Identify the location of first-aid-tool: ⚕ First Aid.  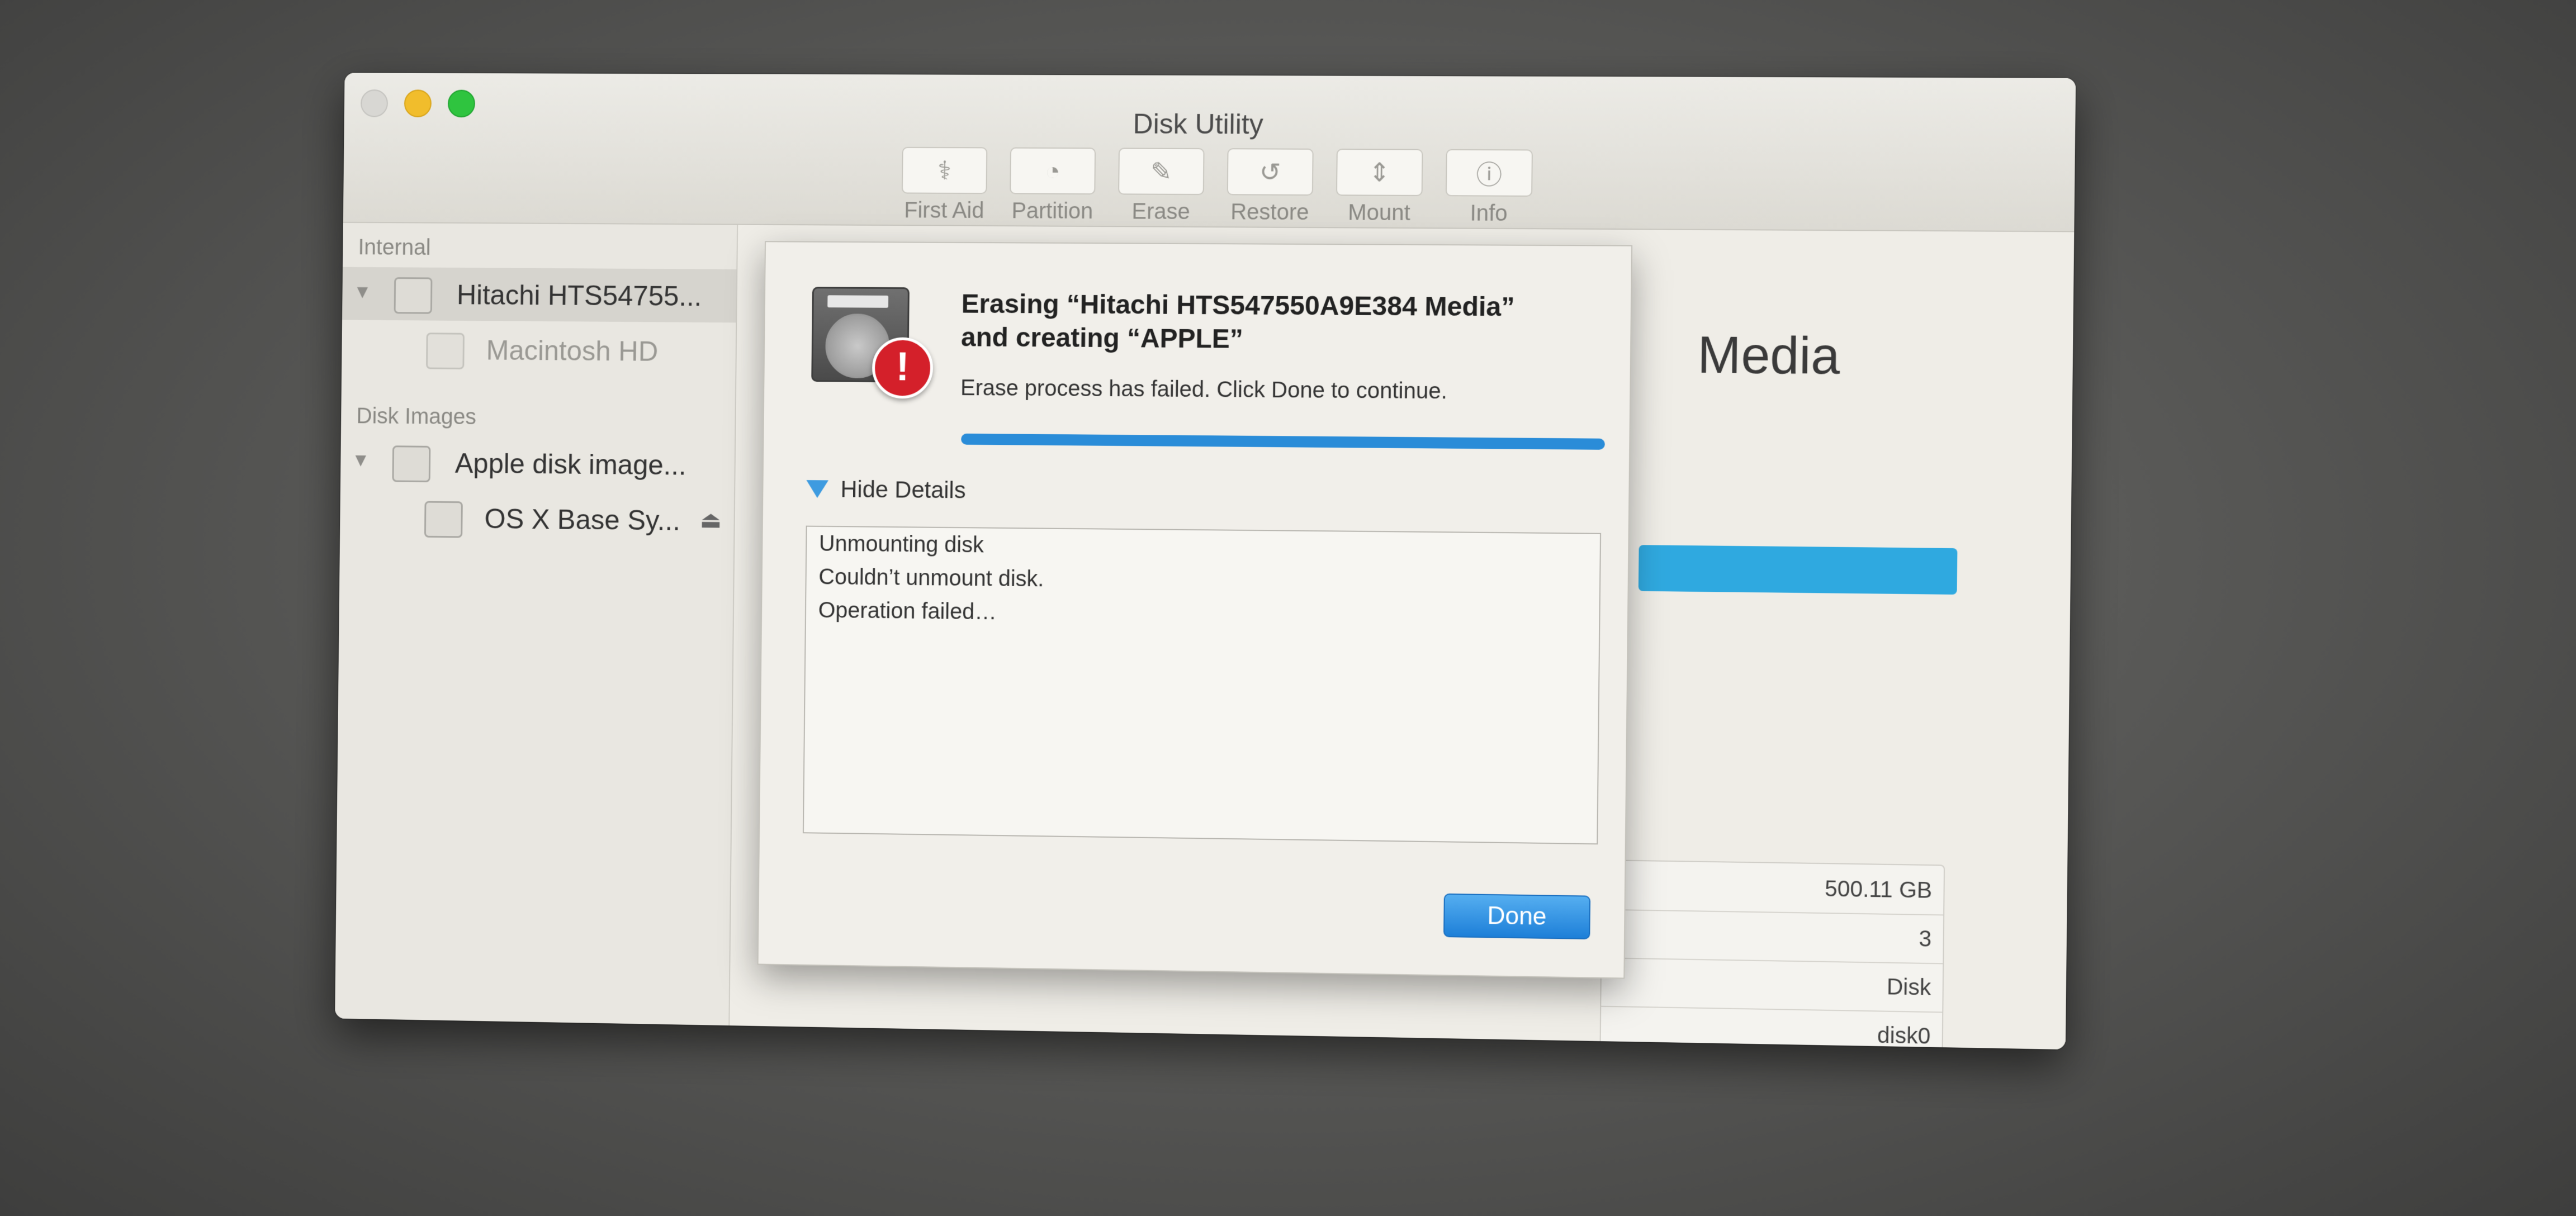
(945, 185).